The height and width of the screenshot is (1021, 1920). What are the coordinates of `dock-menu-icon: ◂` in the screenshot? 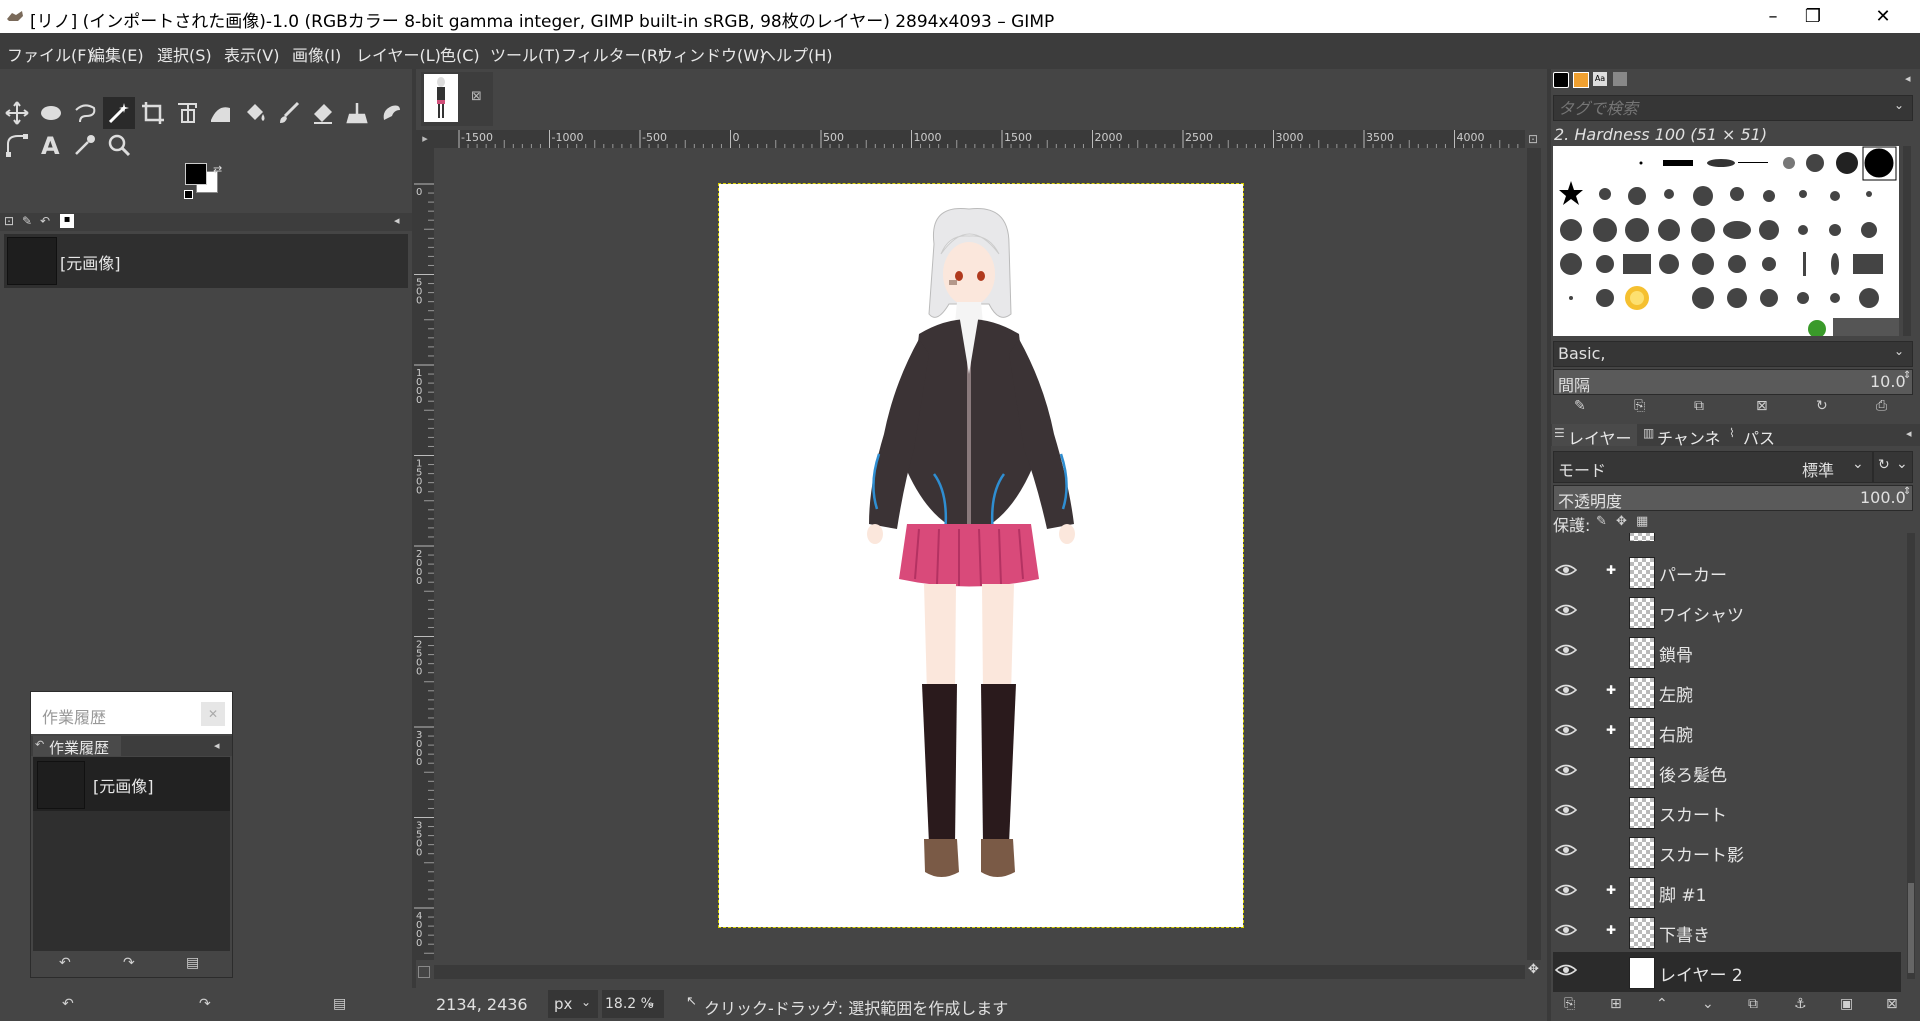 It's located at (397, 220).